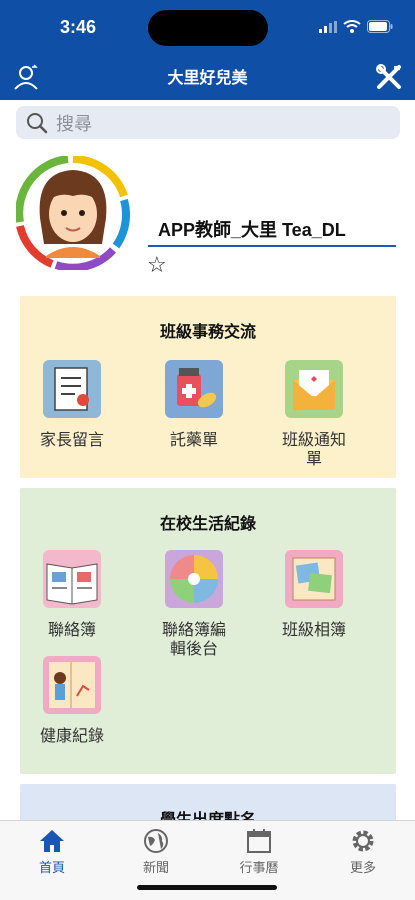 This screenshot has width=415, height=900. Describe the element at coordinates (156, 841) in the screenshot. I see `globe-icon` at that location.